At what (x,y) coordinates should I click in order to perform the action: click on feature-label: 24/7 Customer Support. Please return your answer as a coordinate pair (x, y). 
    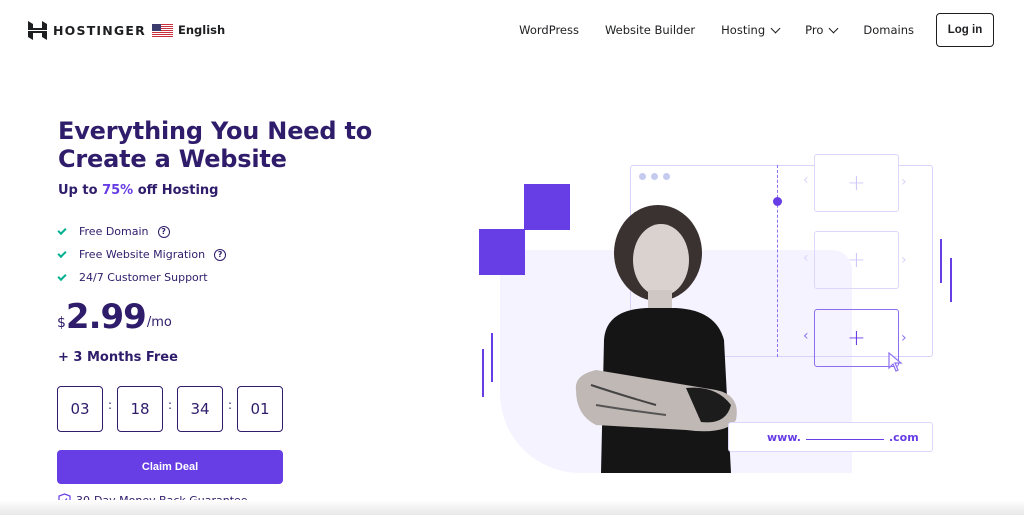
    Looking at the image, I should click on (143, 277).